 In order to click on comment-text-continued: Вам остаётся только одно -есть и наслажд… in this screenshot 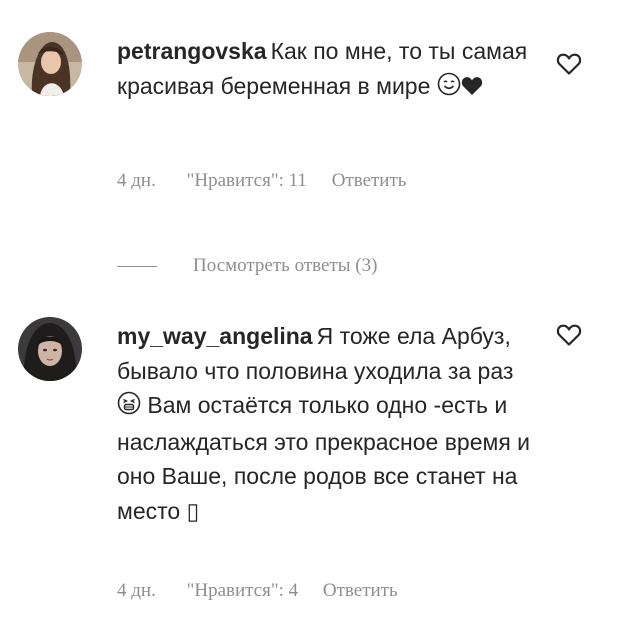, I will do `click(324, 458)`.